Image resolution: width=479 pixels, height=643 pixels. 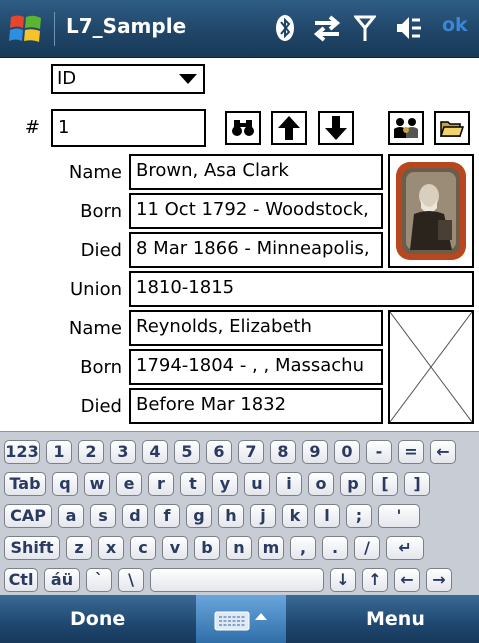 I want to click on key-3-4: v, so click(x=175, y=548).